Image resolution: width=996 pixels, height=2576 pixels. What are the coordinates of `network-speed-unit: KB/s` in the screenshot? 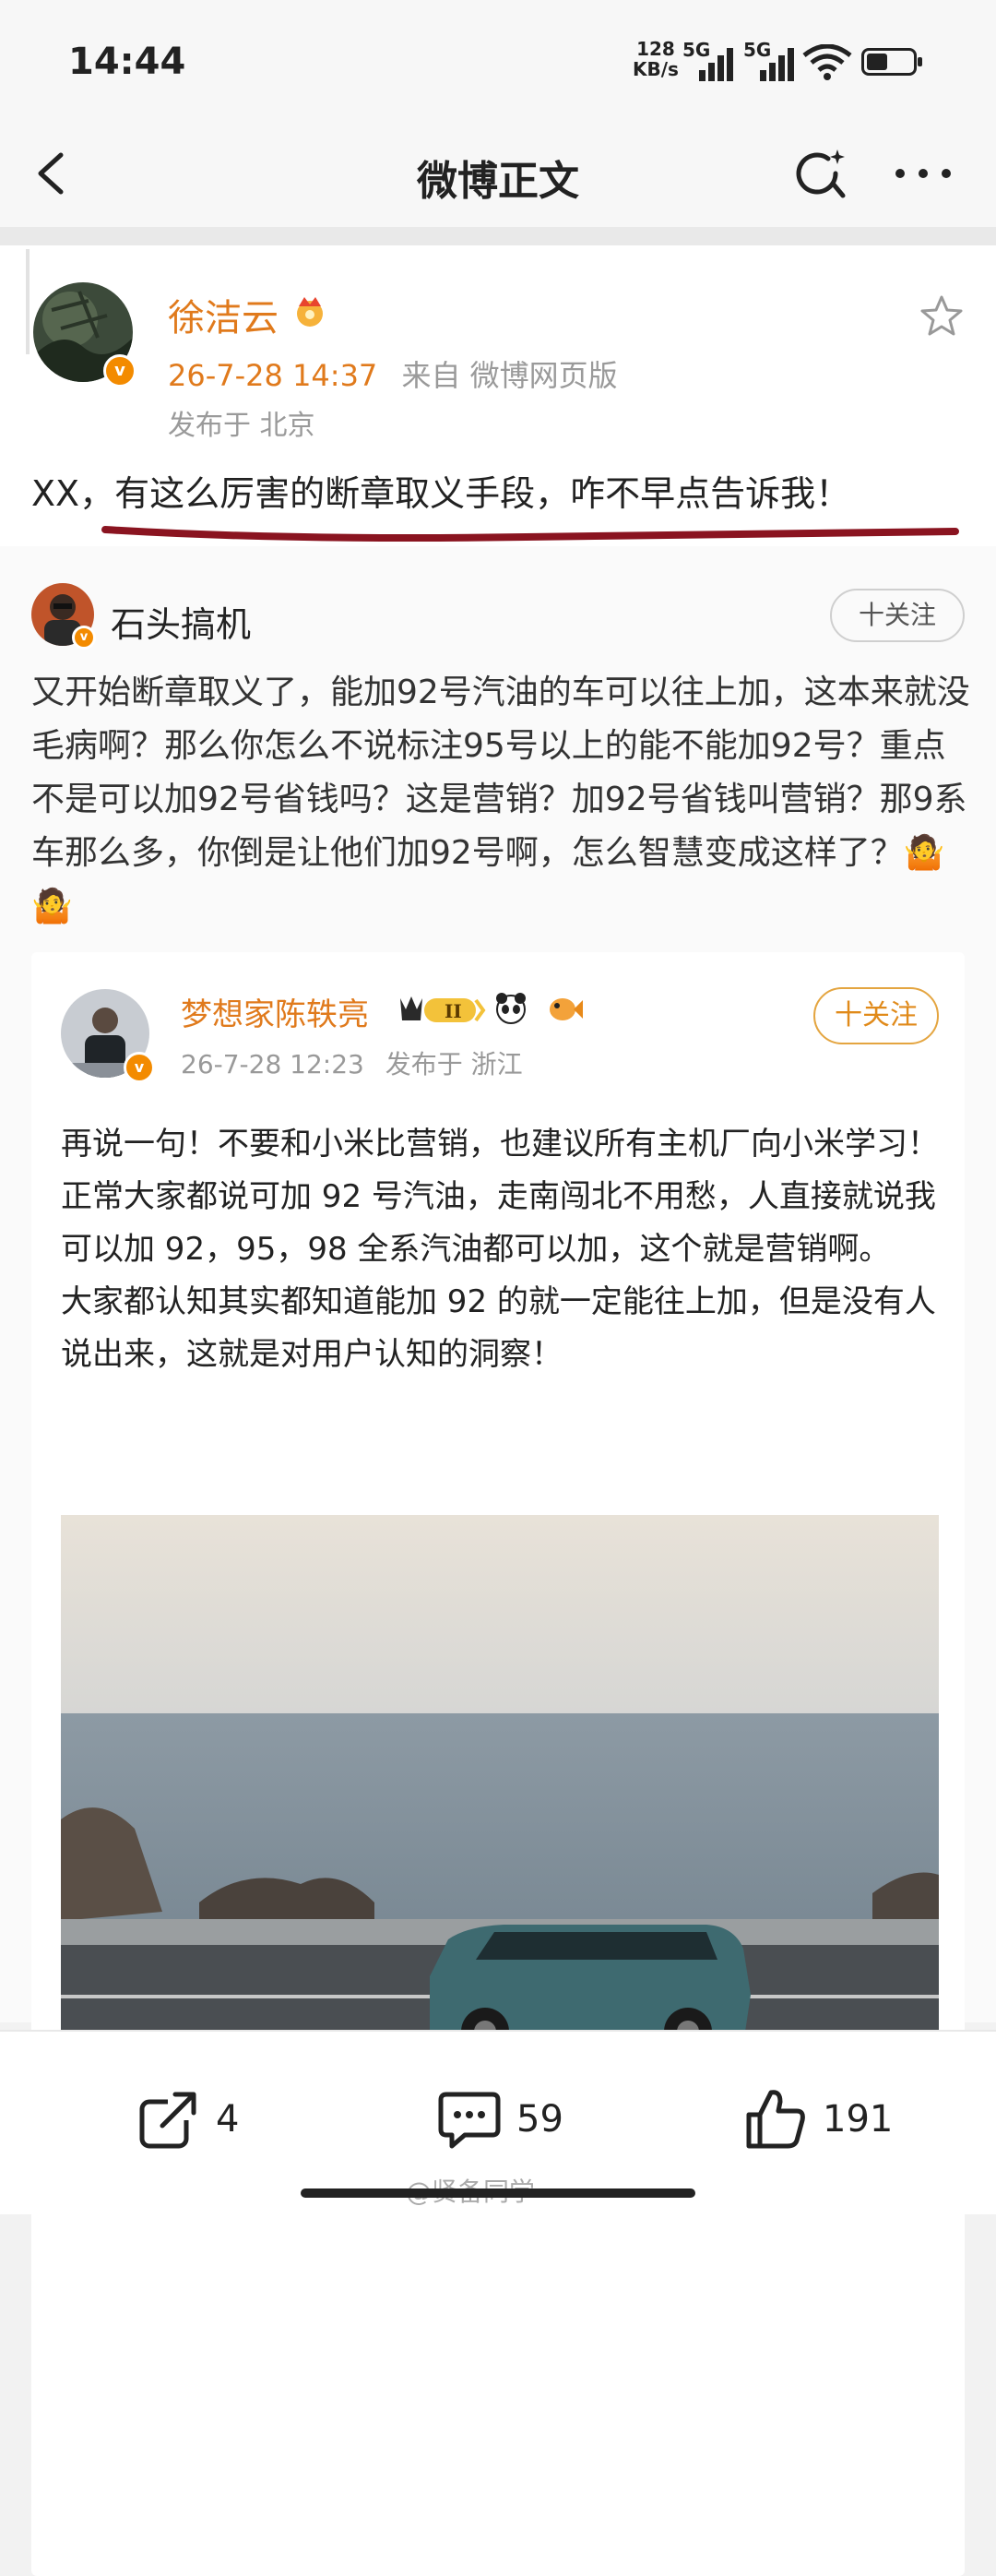 It's located at (656, 69).